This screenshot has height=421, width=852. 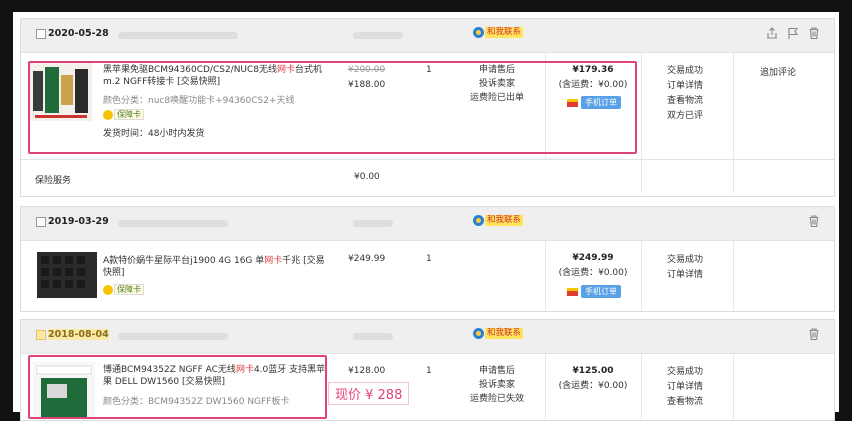 I want to click on guarantee-icon, so click(x=108, y=289).